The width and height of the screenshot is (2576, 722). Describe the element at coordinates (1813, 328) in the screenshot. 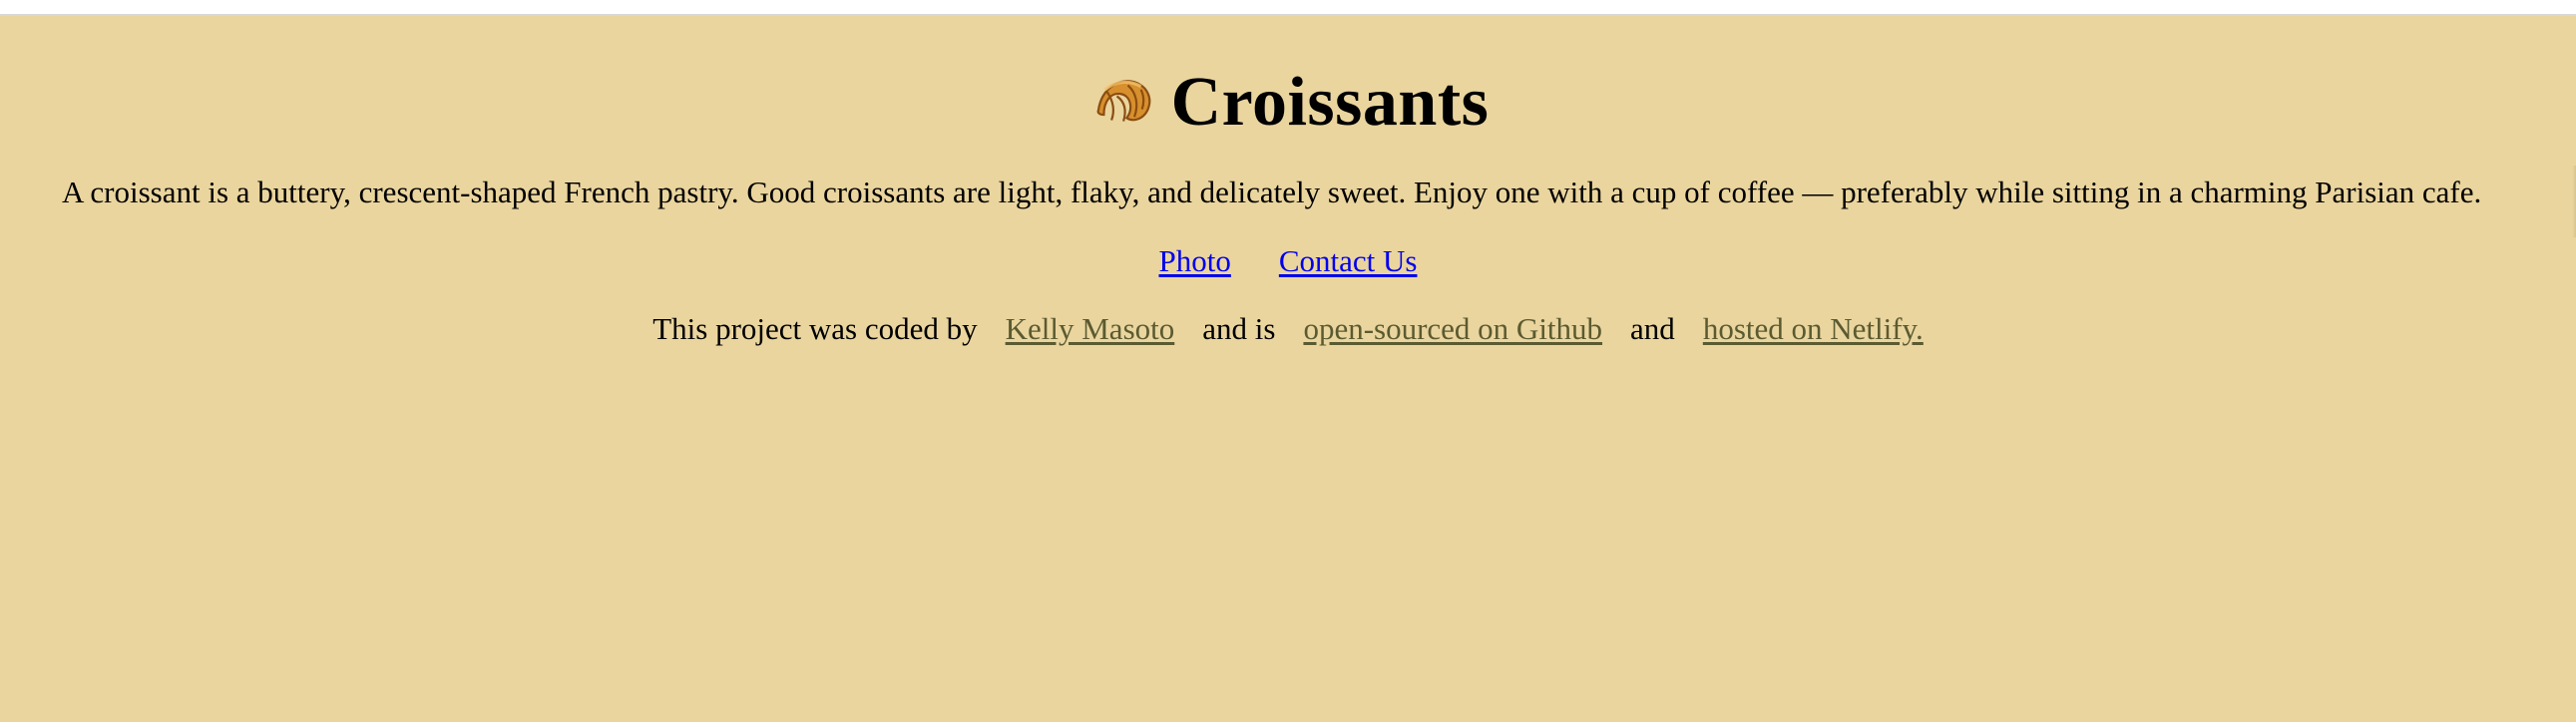

I see `netlify-link: hosted on Netlify.` at that location.